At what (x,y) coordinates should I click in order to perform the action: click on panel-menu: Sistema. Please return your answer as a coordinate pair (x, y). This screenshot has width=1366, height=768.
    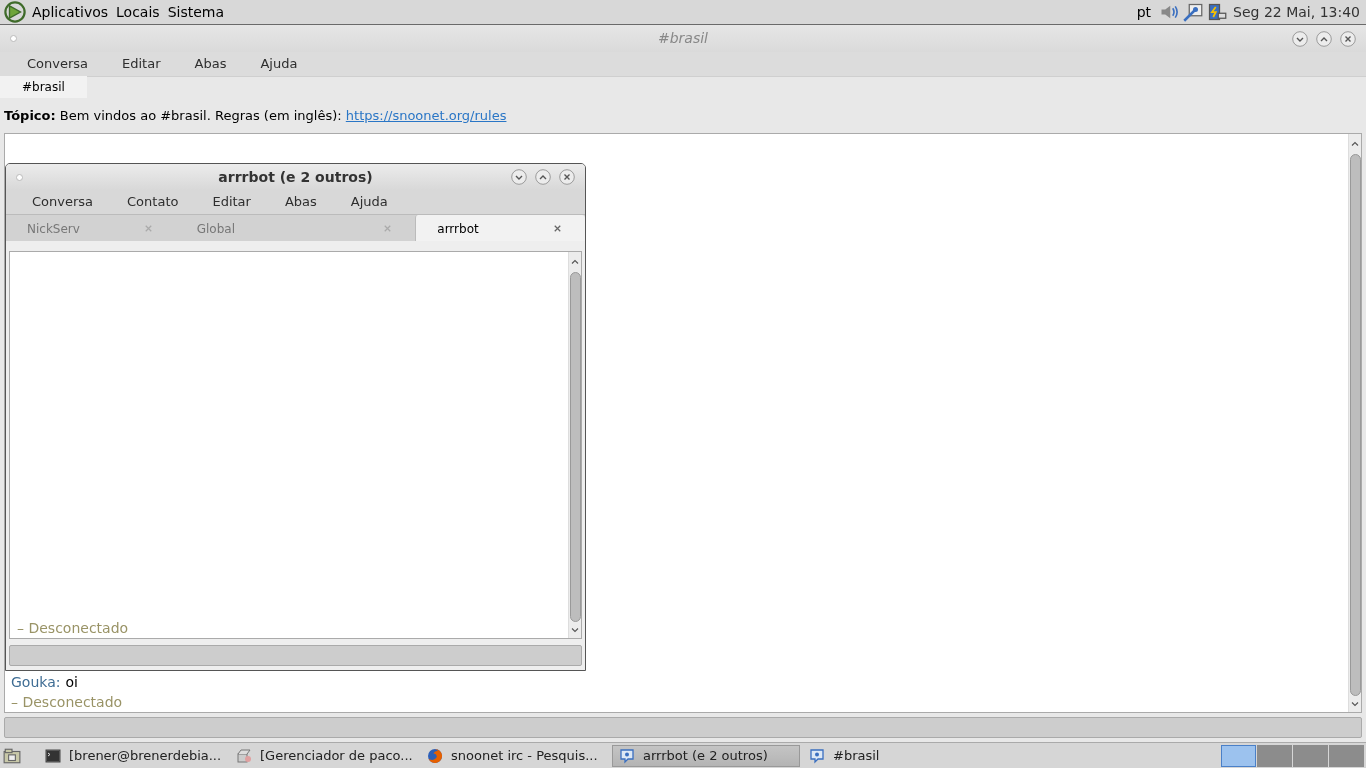
    Looking at the image, I should click on (196, 12).